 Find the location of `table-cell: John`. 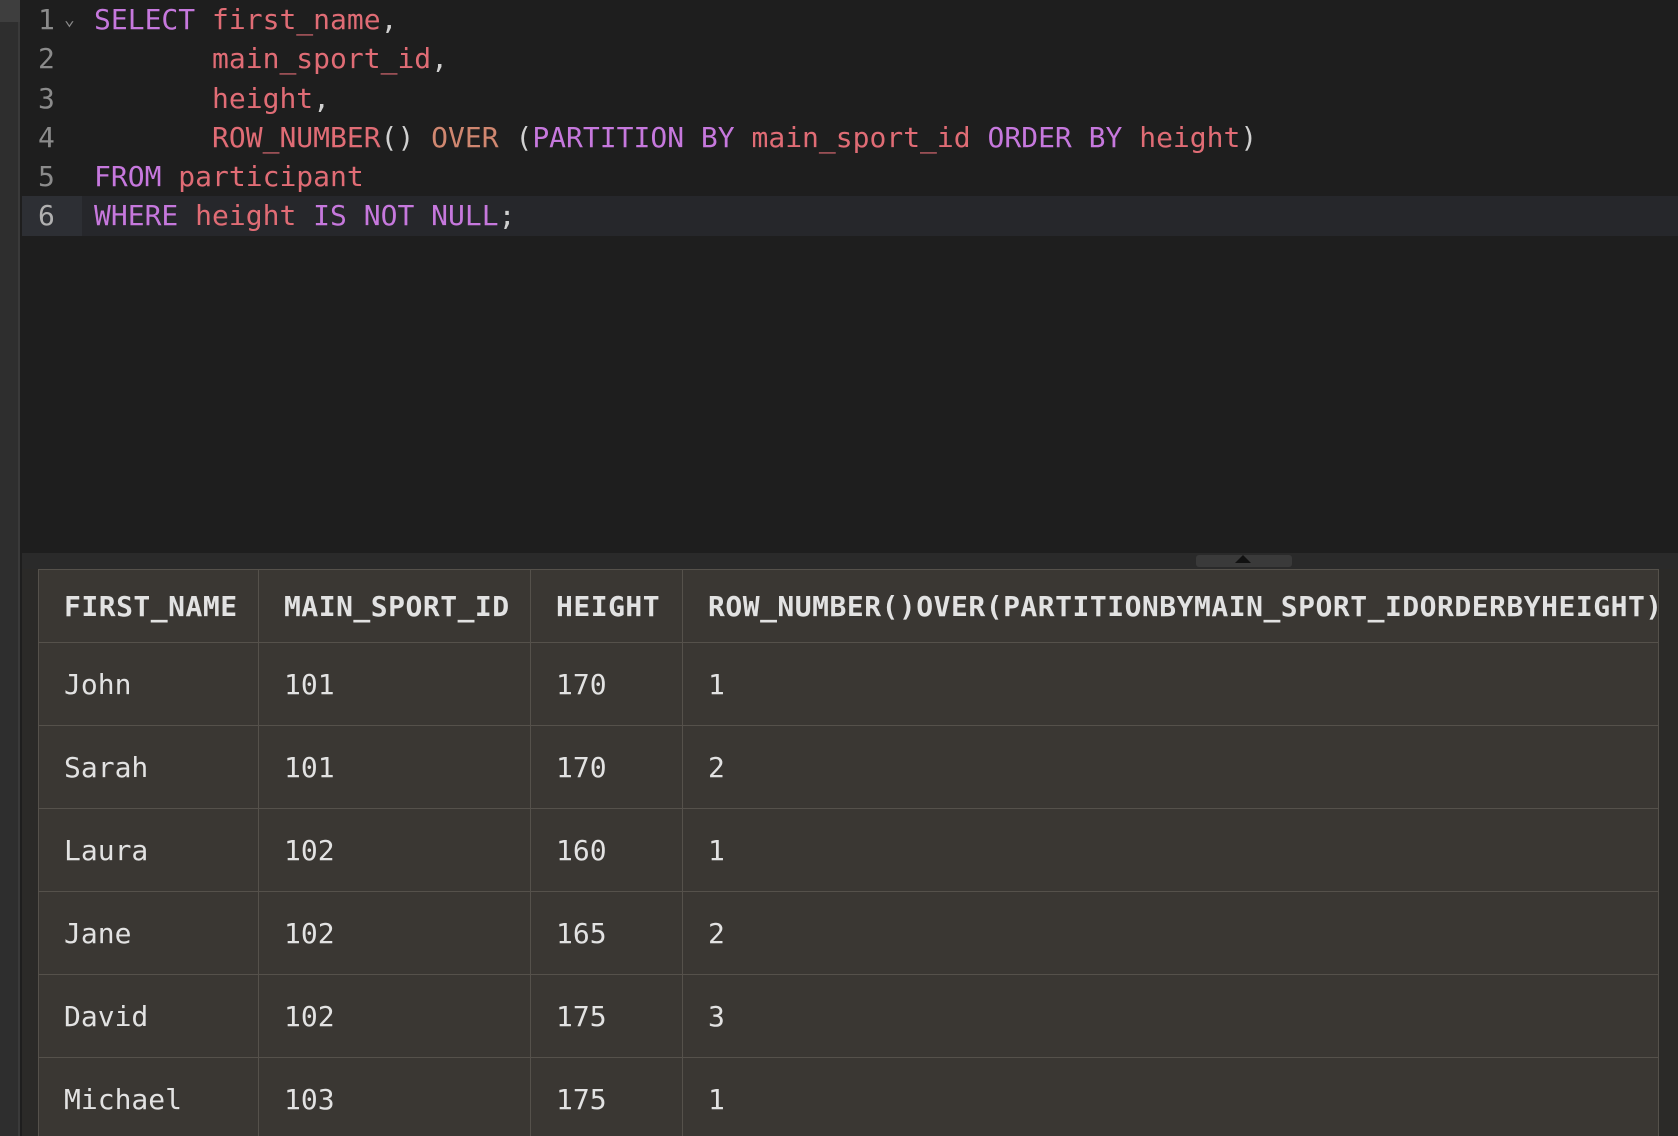

table-cell: John is located at coordinates (148, 684).